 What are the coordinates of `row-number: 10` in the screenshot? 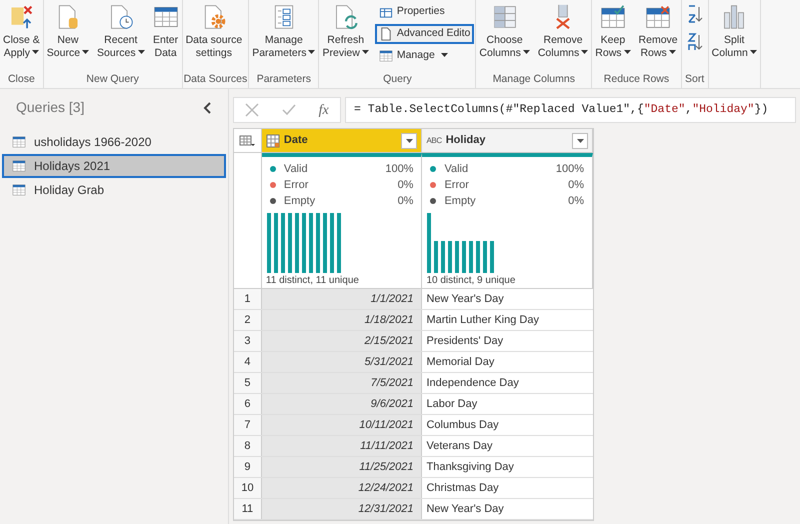 It's located at (248, 488).